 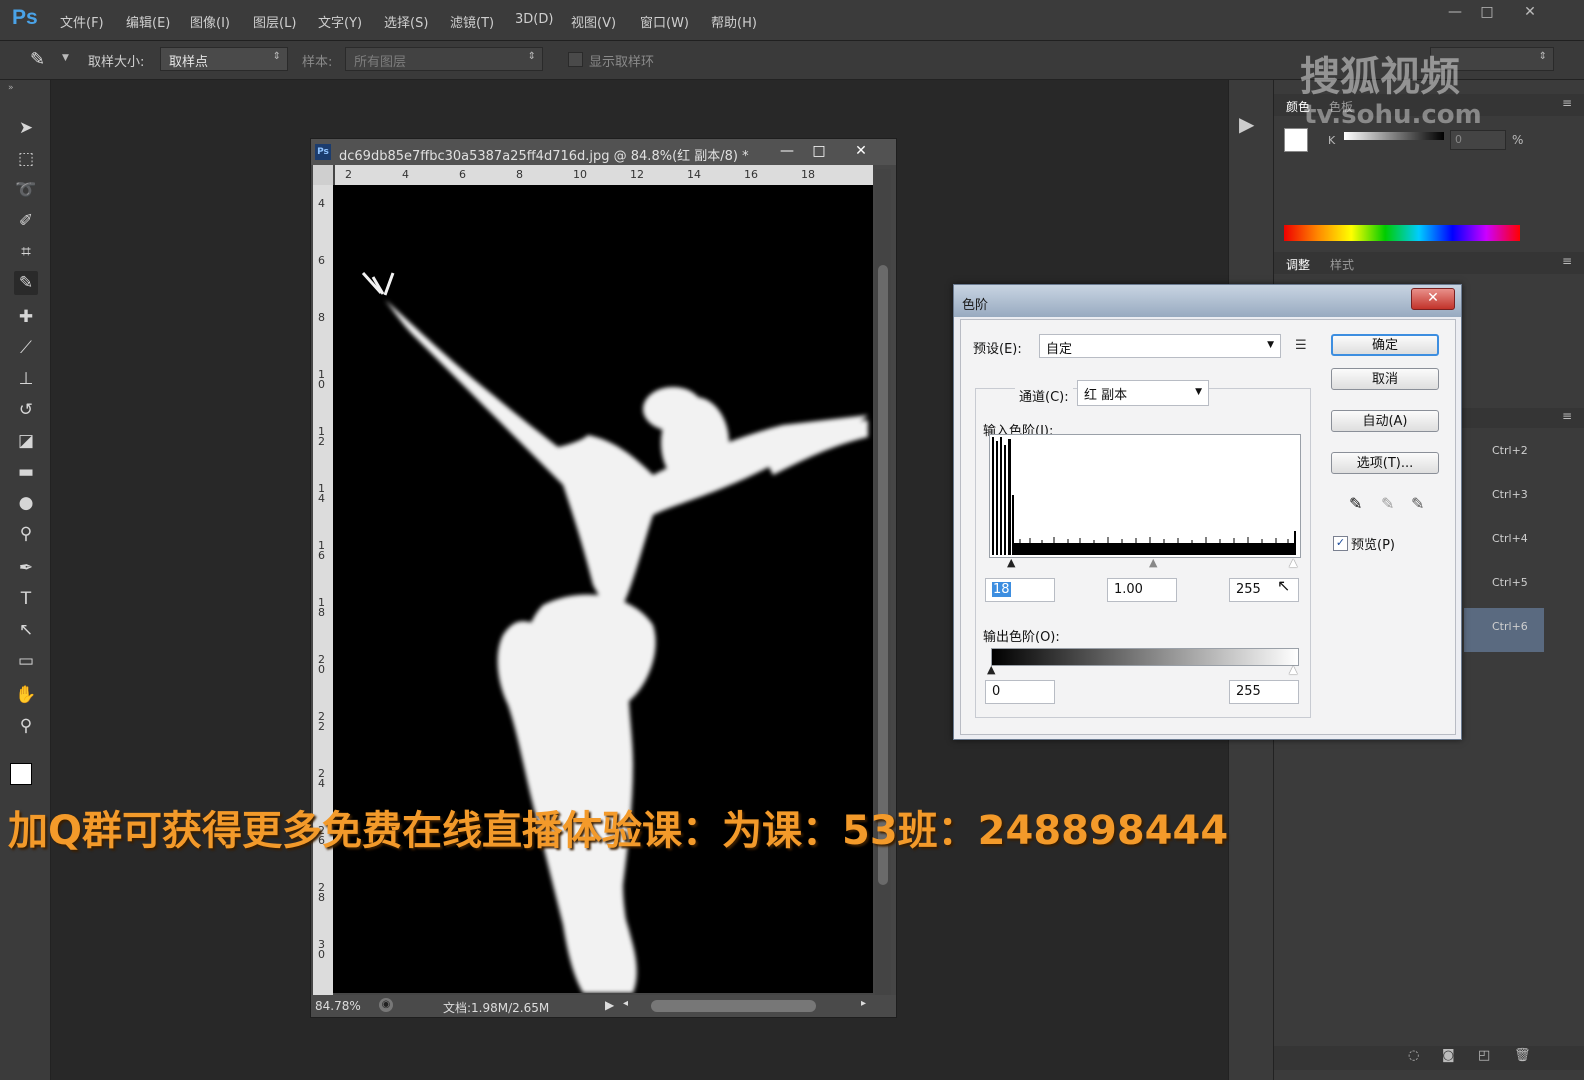 What do you see at coordinates (444, 59) in the screenshot?
I see `sample-select: 所有图层 ⇕` at bounding box center [444, 59].